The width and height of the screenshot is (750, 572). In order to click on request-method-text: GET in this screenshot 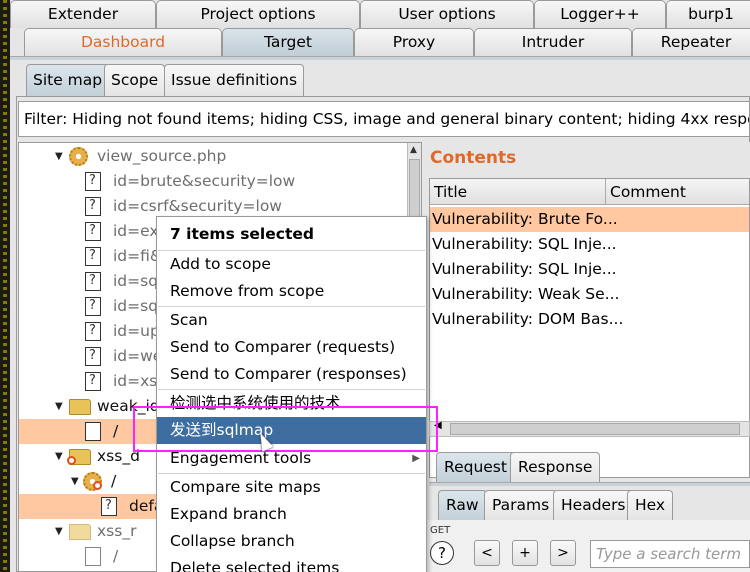, I will do `click(440, 530)`.